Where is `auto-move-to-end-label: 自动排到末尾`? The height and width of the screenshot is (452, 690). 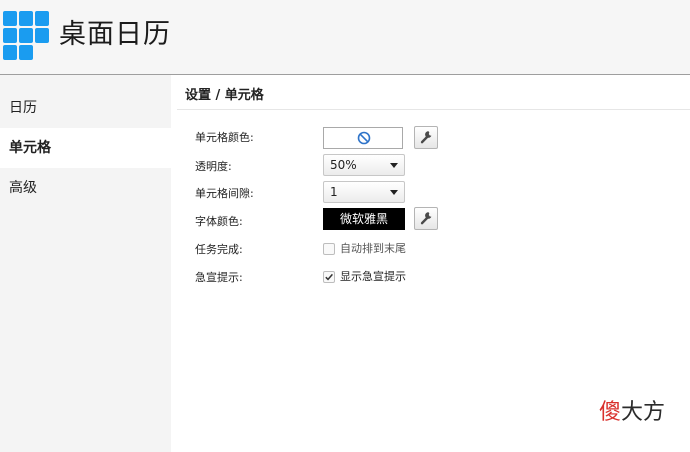
auto-move-to-end-label: 自动排到末尾 is located at coordinates (373, 248).